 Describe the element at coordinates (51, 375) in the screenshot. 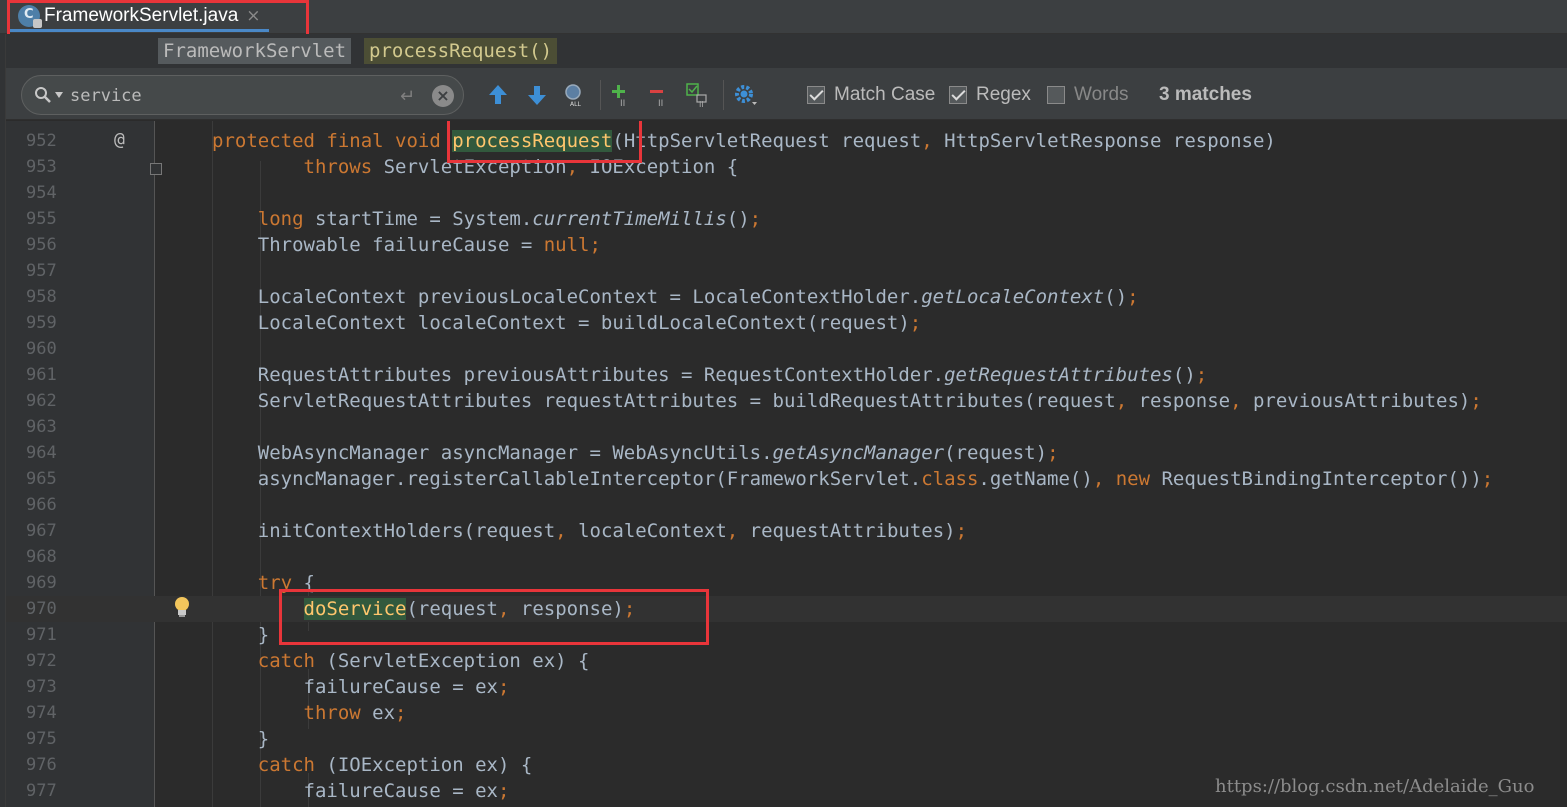

I see `line-number: 961` at that location.